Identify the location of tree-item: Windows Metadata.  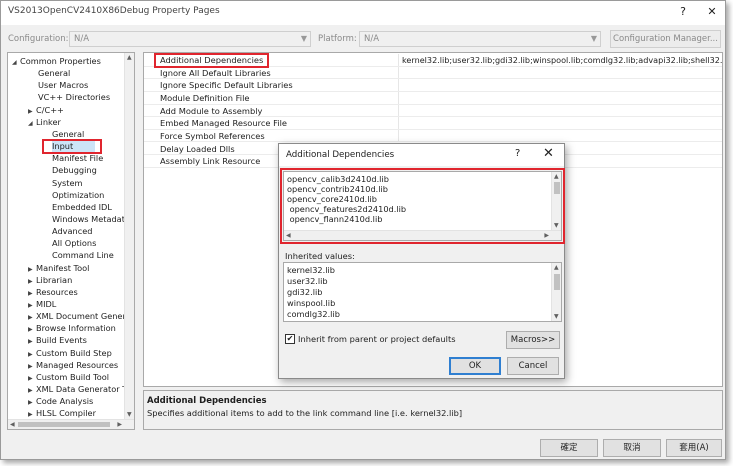
(91, 219).